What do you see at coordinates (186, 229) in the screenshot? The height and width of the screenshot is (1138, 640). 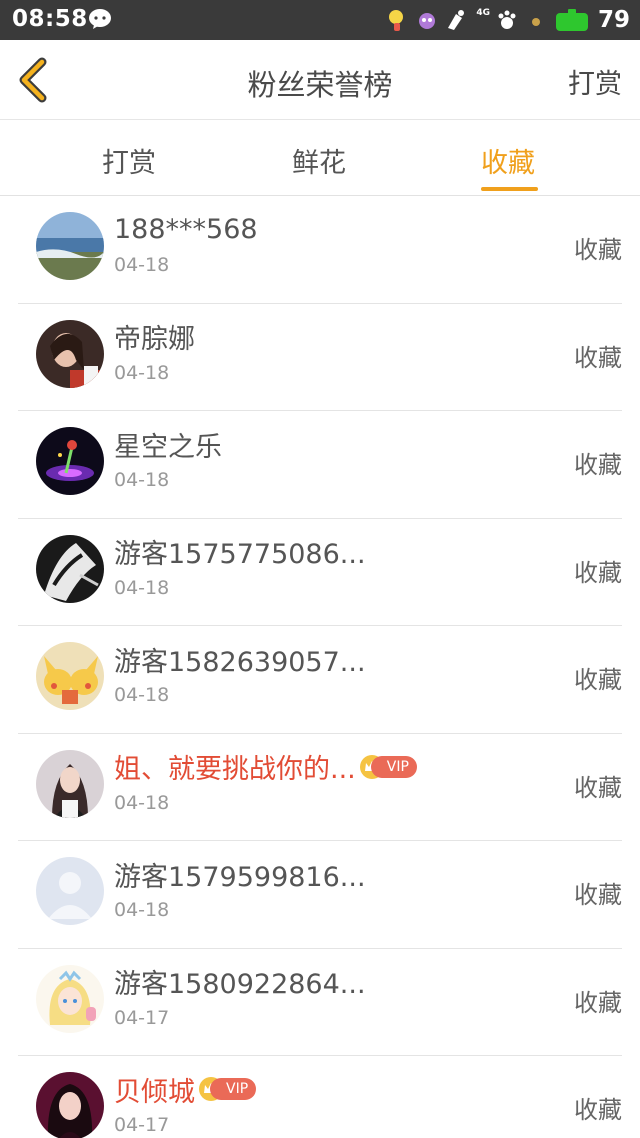 I see `user-name: 188***568` at bounding box center [186, 229].